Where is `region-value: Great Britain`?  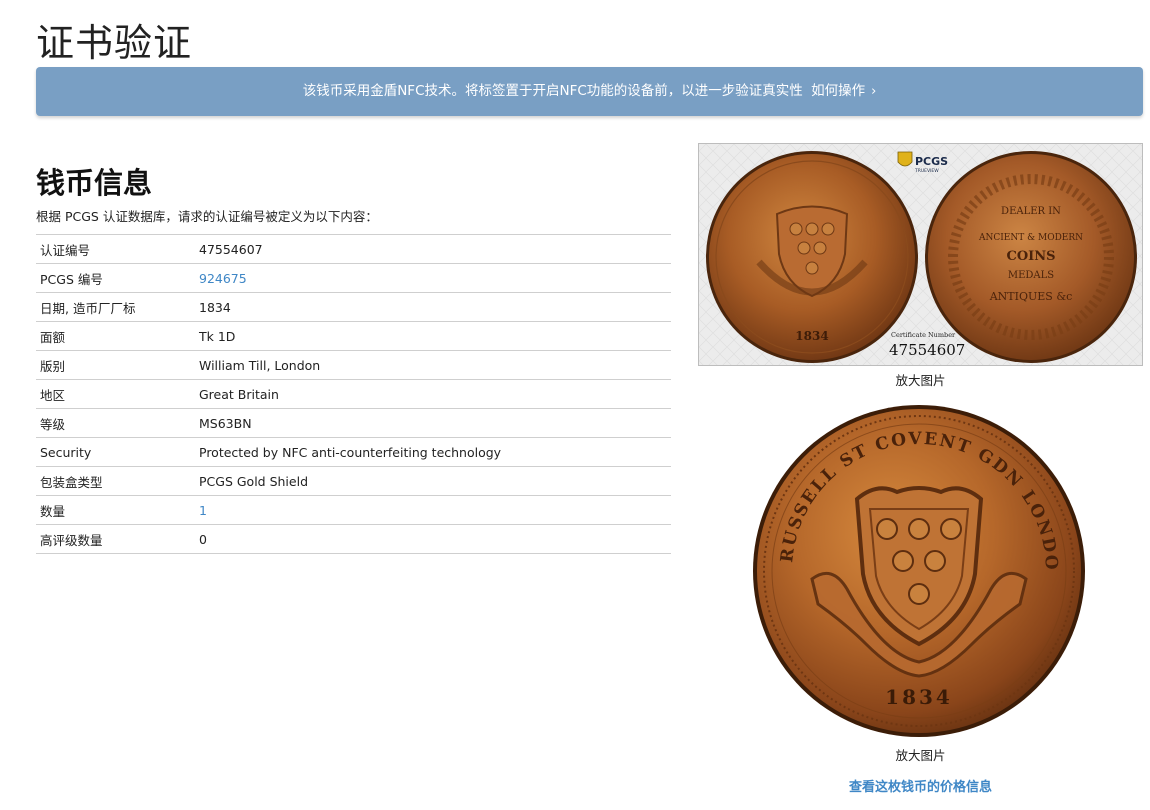 region-value: Great Britain is located at coordinates (239, 394).